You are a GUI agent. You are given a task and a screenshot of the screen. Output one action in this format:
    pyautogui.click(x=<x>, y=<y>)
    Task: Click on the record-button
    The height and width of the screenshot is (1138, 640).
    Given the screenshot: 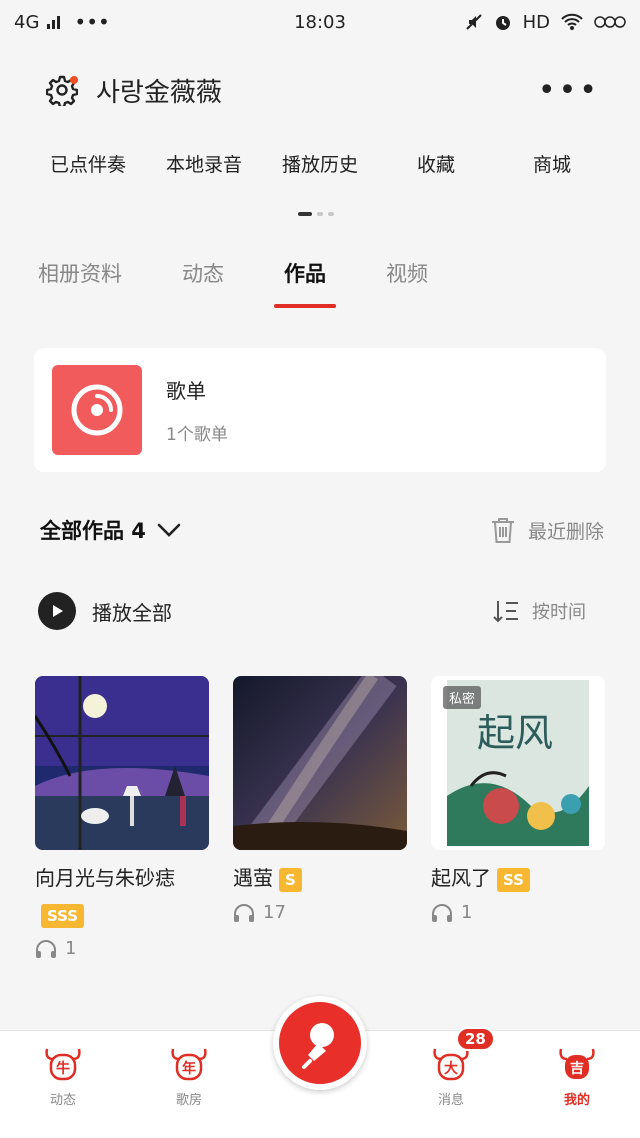 What is the action you would take?
    pyautogui.click(x=320, y=1043)
    